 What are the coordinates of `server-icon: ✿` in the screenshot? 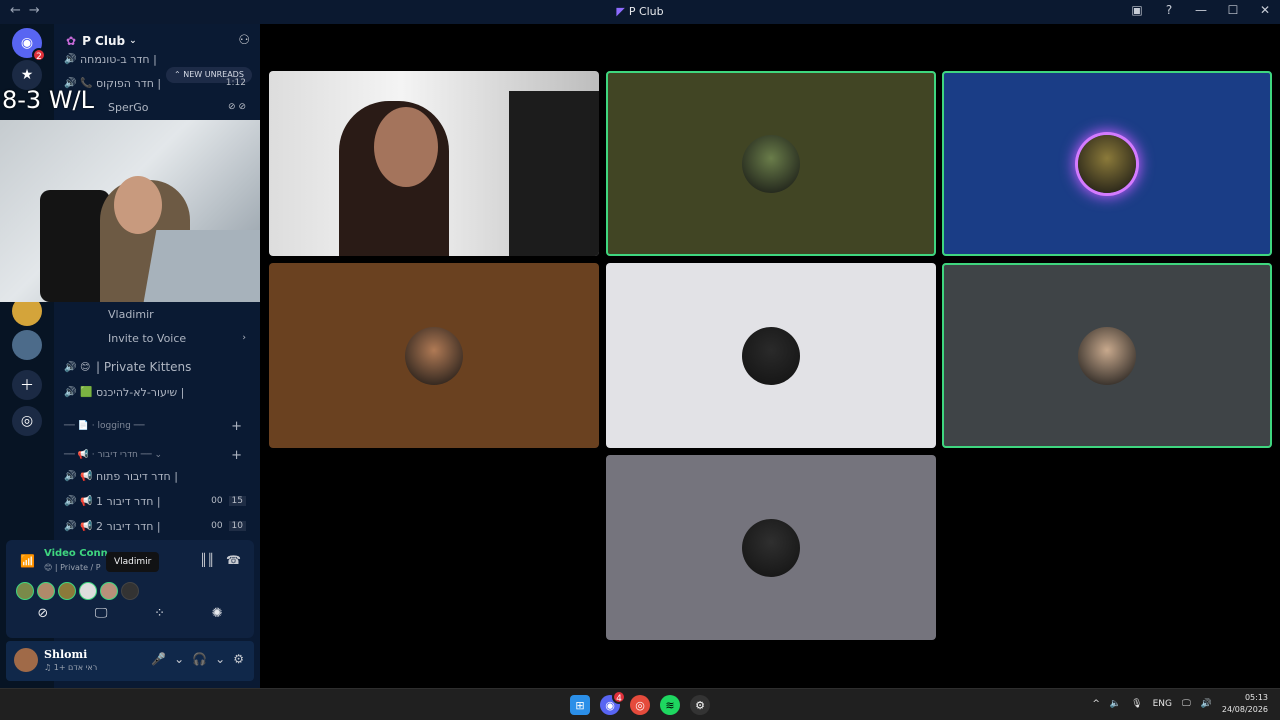 It's located at (71, 41).